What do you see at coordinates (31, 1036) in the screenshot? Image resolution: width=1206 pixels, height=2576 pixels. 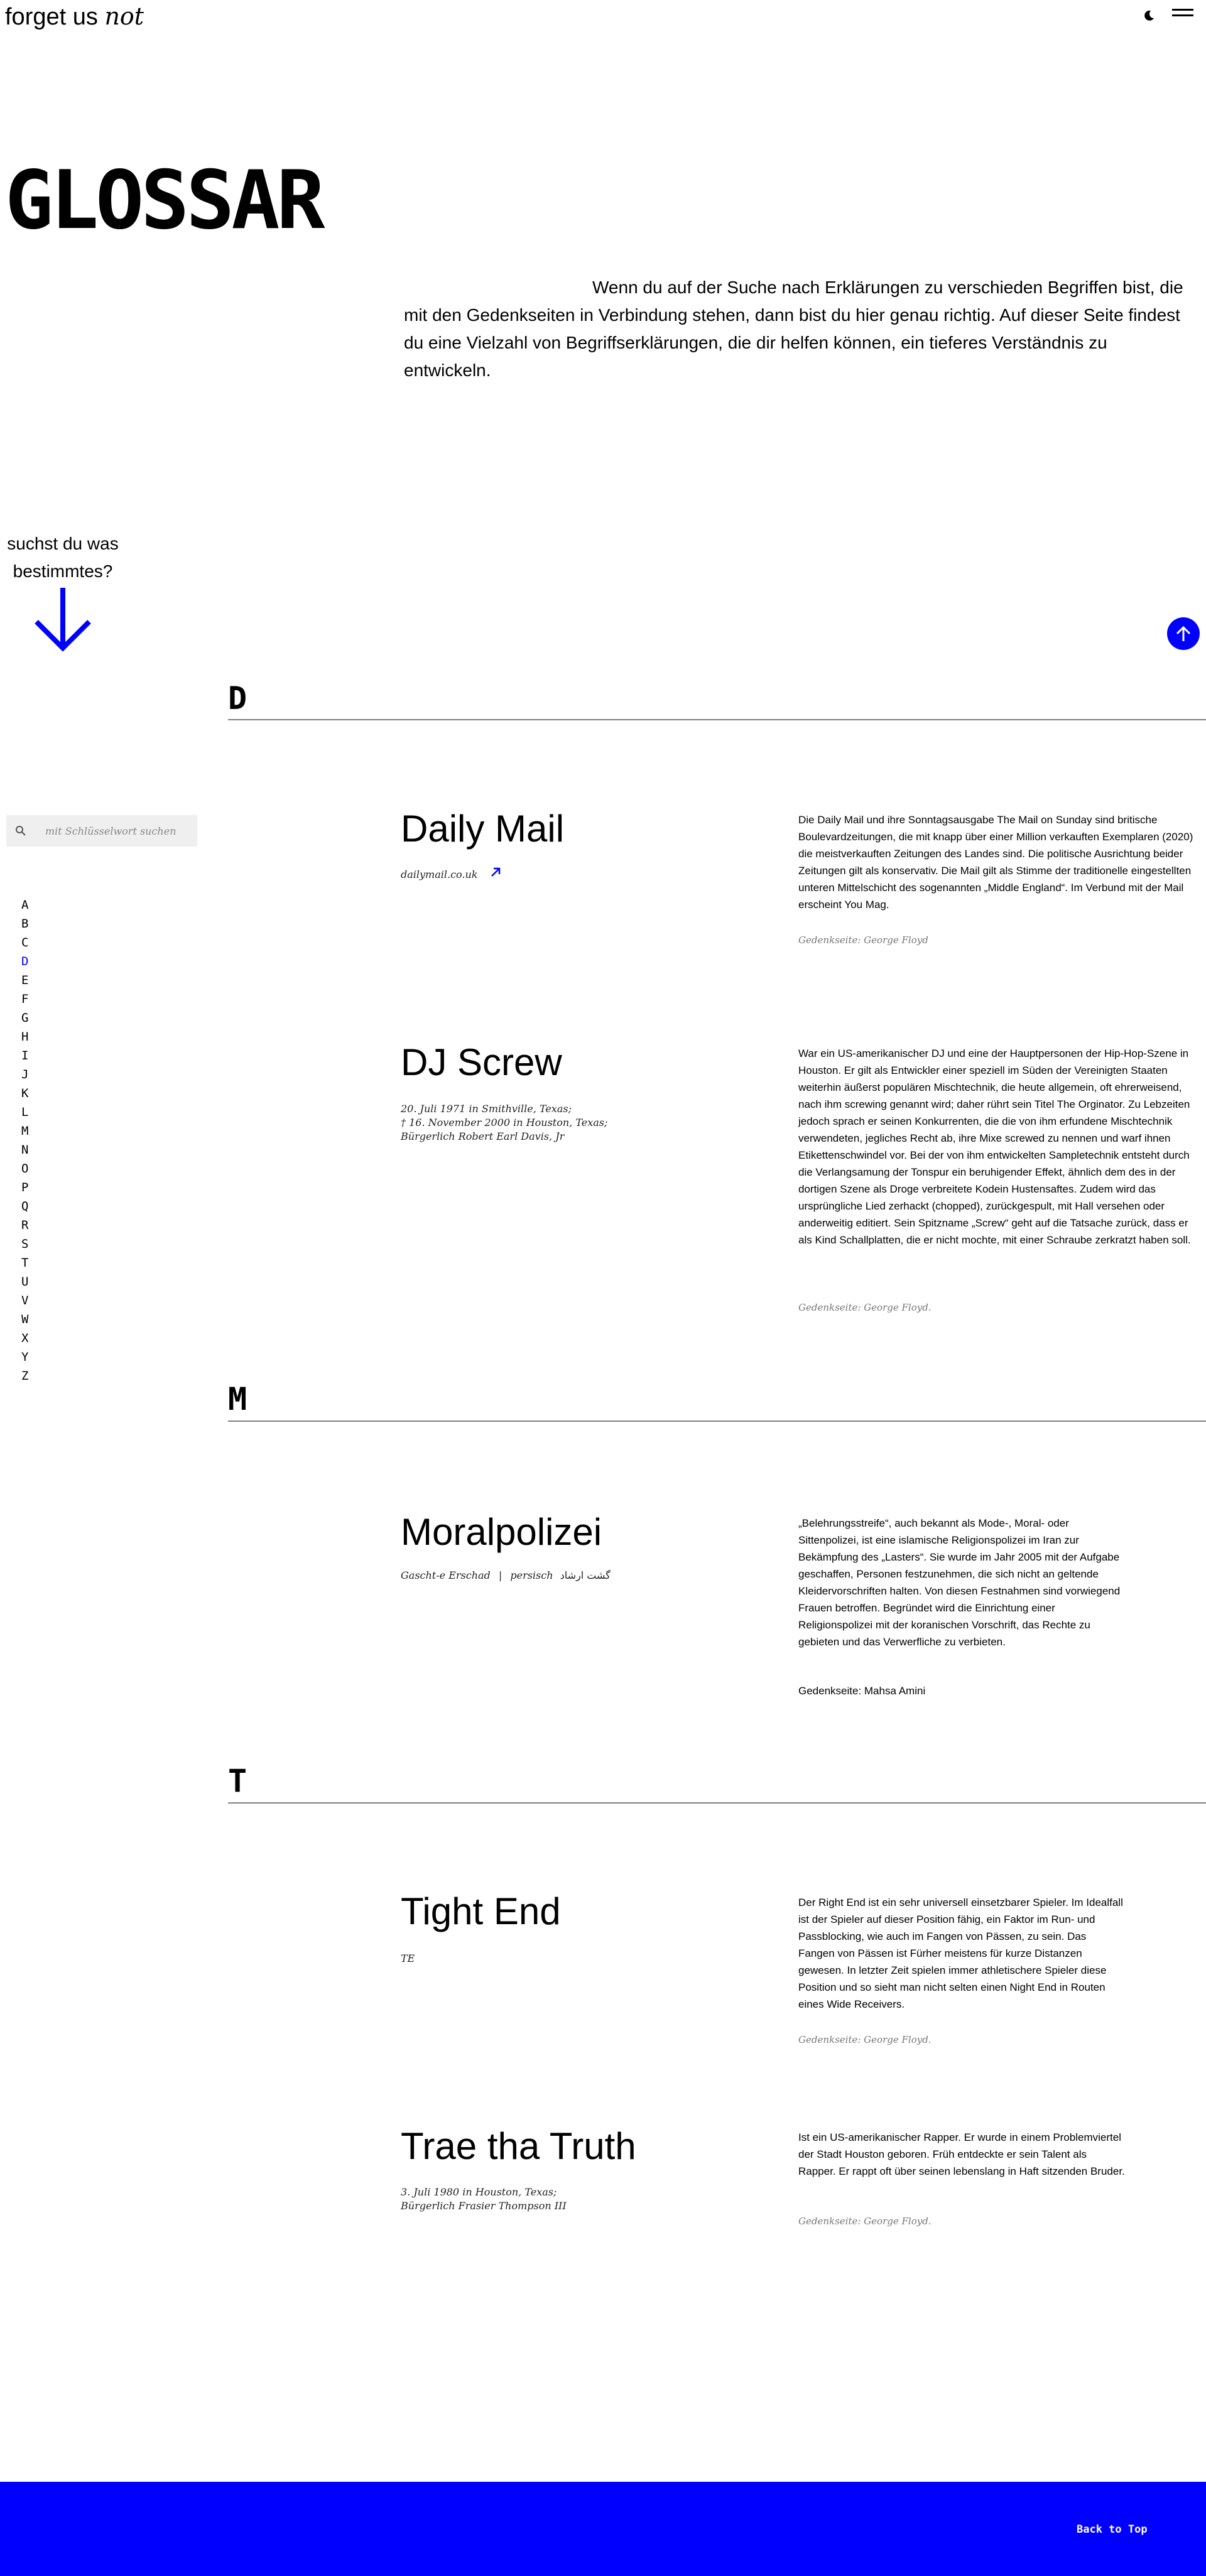 I see `alphabet-link-h: H` at bounding box center [31, 1036].